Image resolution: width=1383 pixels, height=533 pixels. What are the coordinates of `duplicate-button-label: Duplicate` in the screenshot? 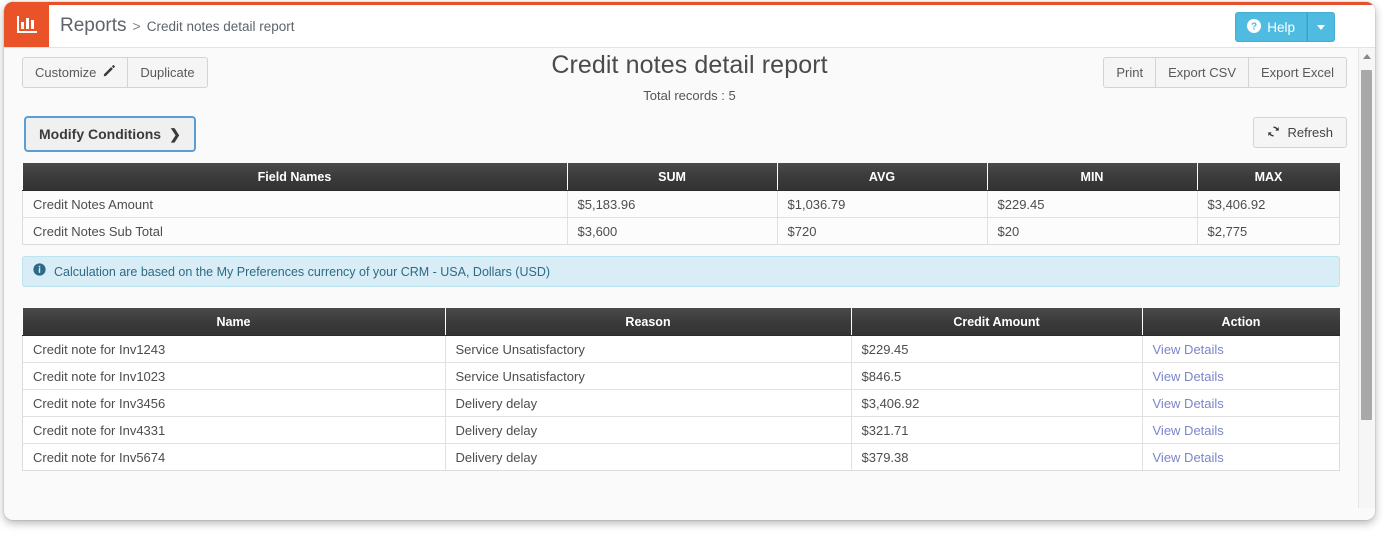 It's located at (167, 72).